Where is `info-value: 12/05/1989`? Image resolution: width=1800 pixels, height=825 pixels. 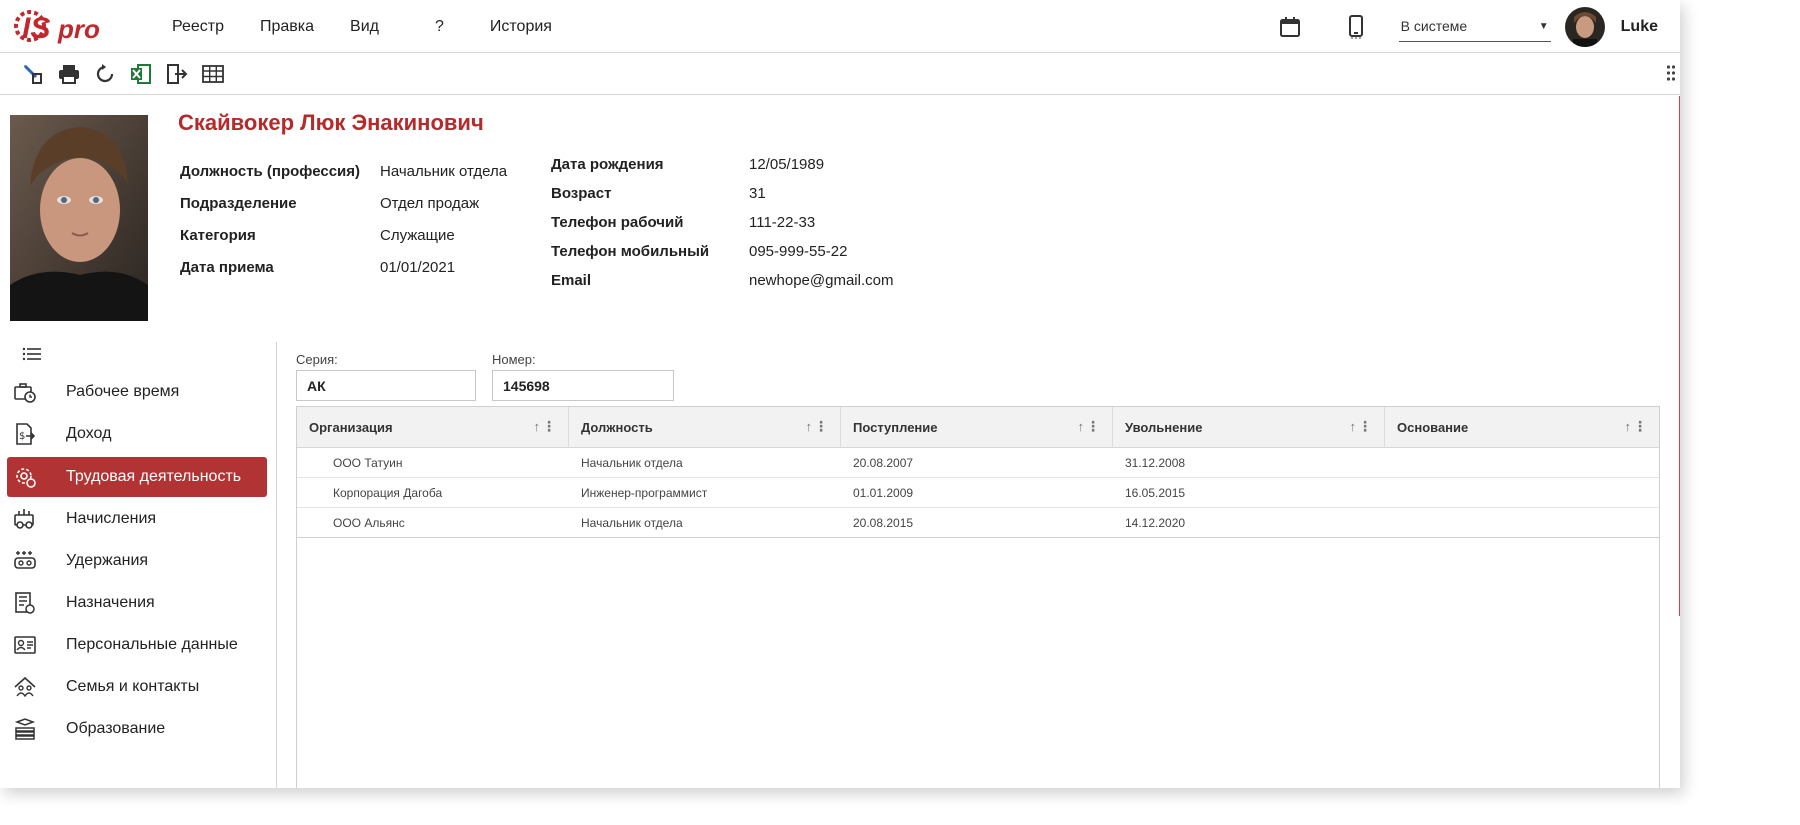 info-value: 12/05/1989 is located at coordinates (787, 164).